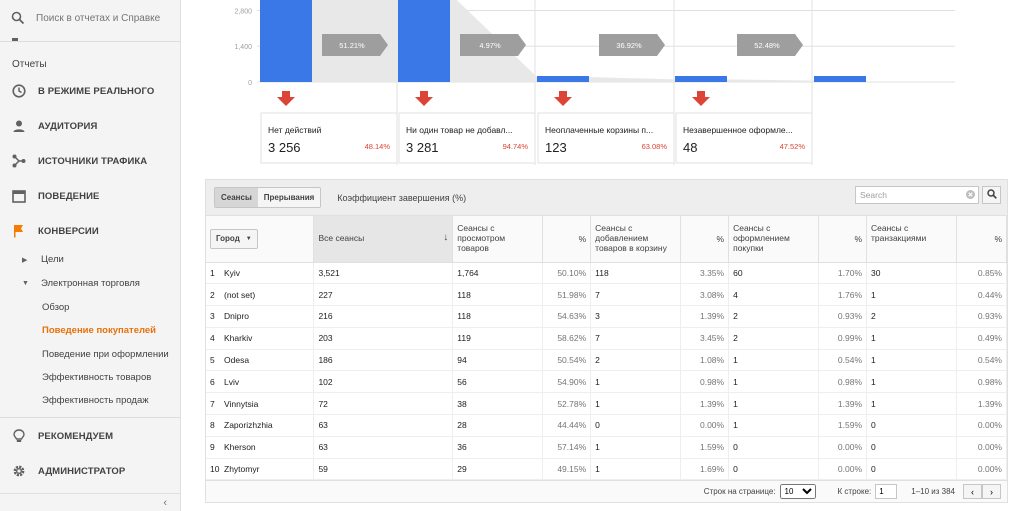  I want to click on city-name: Odesa, so click(236, 360).